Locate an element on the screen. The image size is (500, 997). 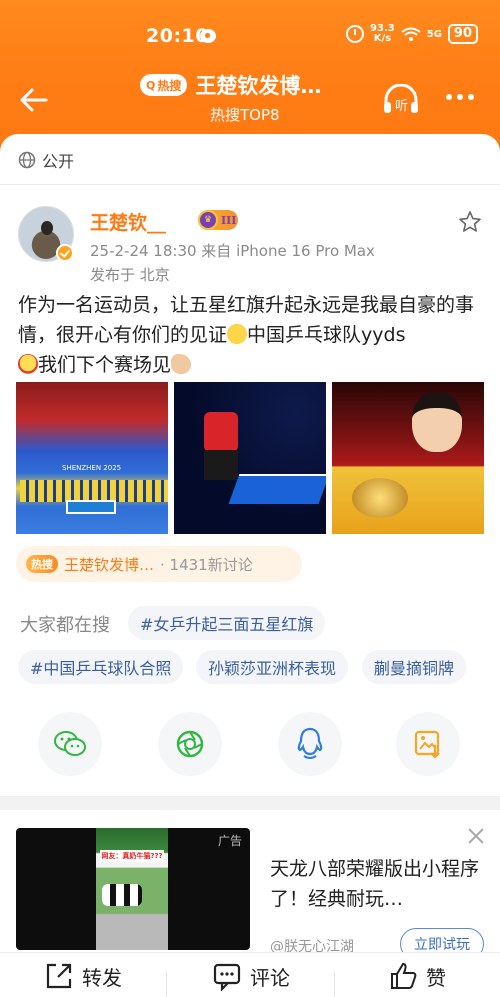
cell-signal-icon: 5G is located at coordinates (434, 34).